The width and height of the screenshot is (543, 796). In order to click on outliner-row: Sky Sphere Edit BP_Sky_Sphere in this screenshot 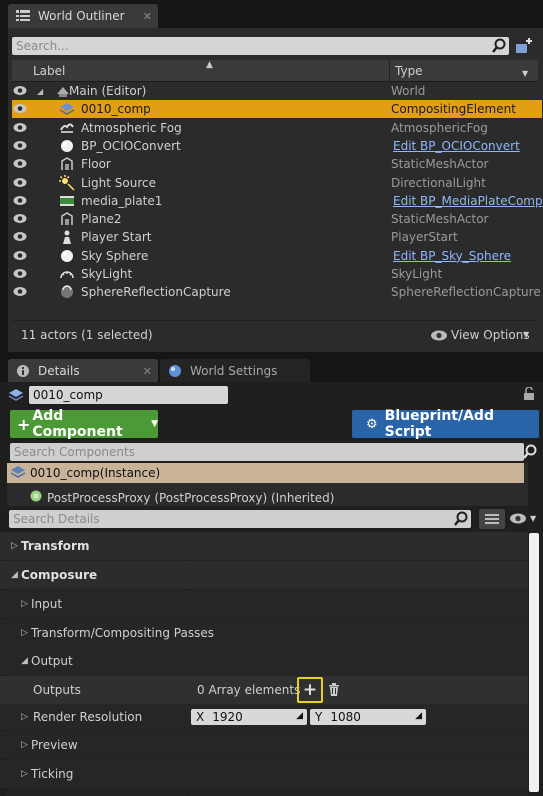, I will do `click(277, 256)`.